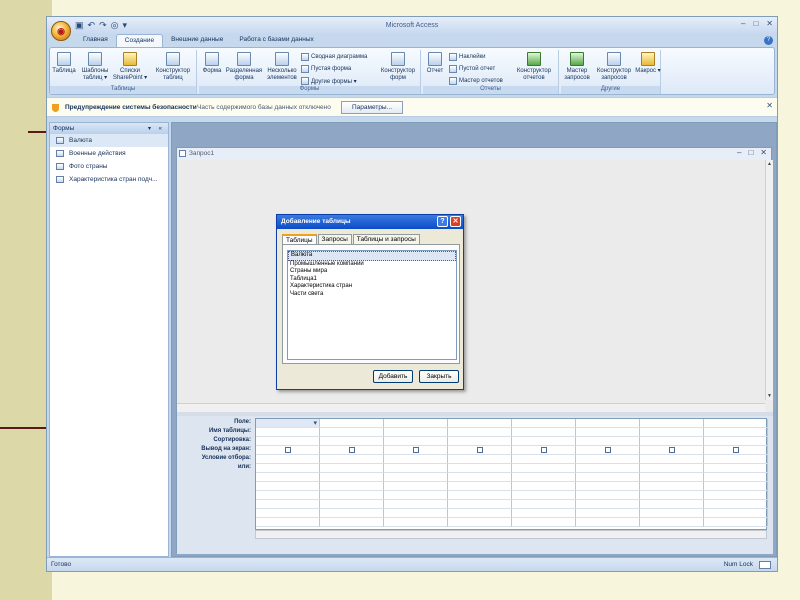 This screenshot has width=800, height=600. Describe the element at coordinates (648, 63) in the screenshot. I see `macro-button: Макрос ▾` at that location.